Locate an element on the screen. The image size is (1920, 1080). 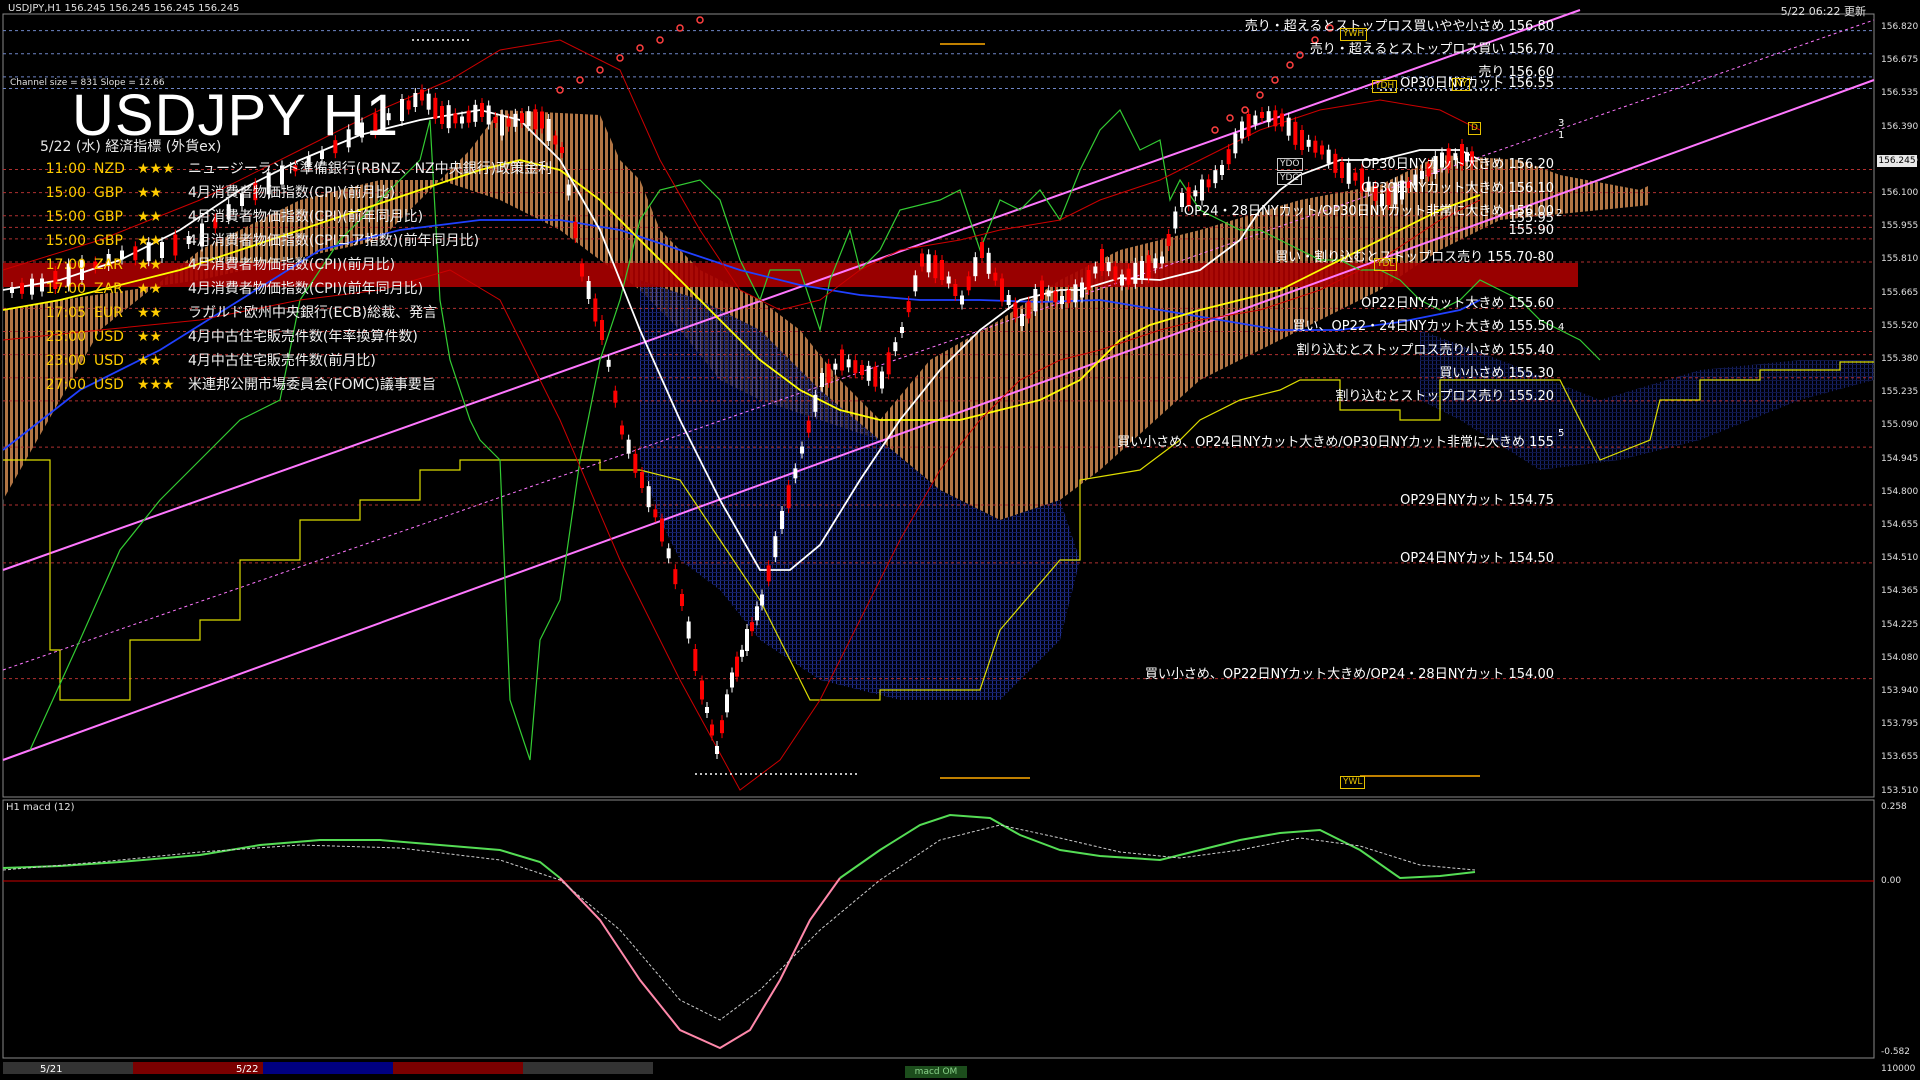
price-level-label: 買い小さめ 155.30 is located at coordinates (1496, 373).